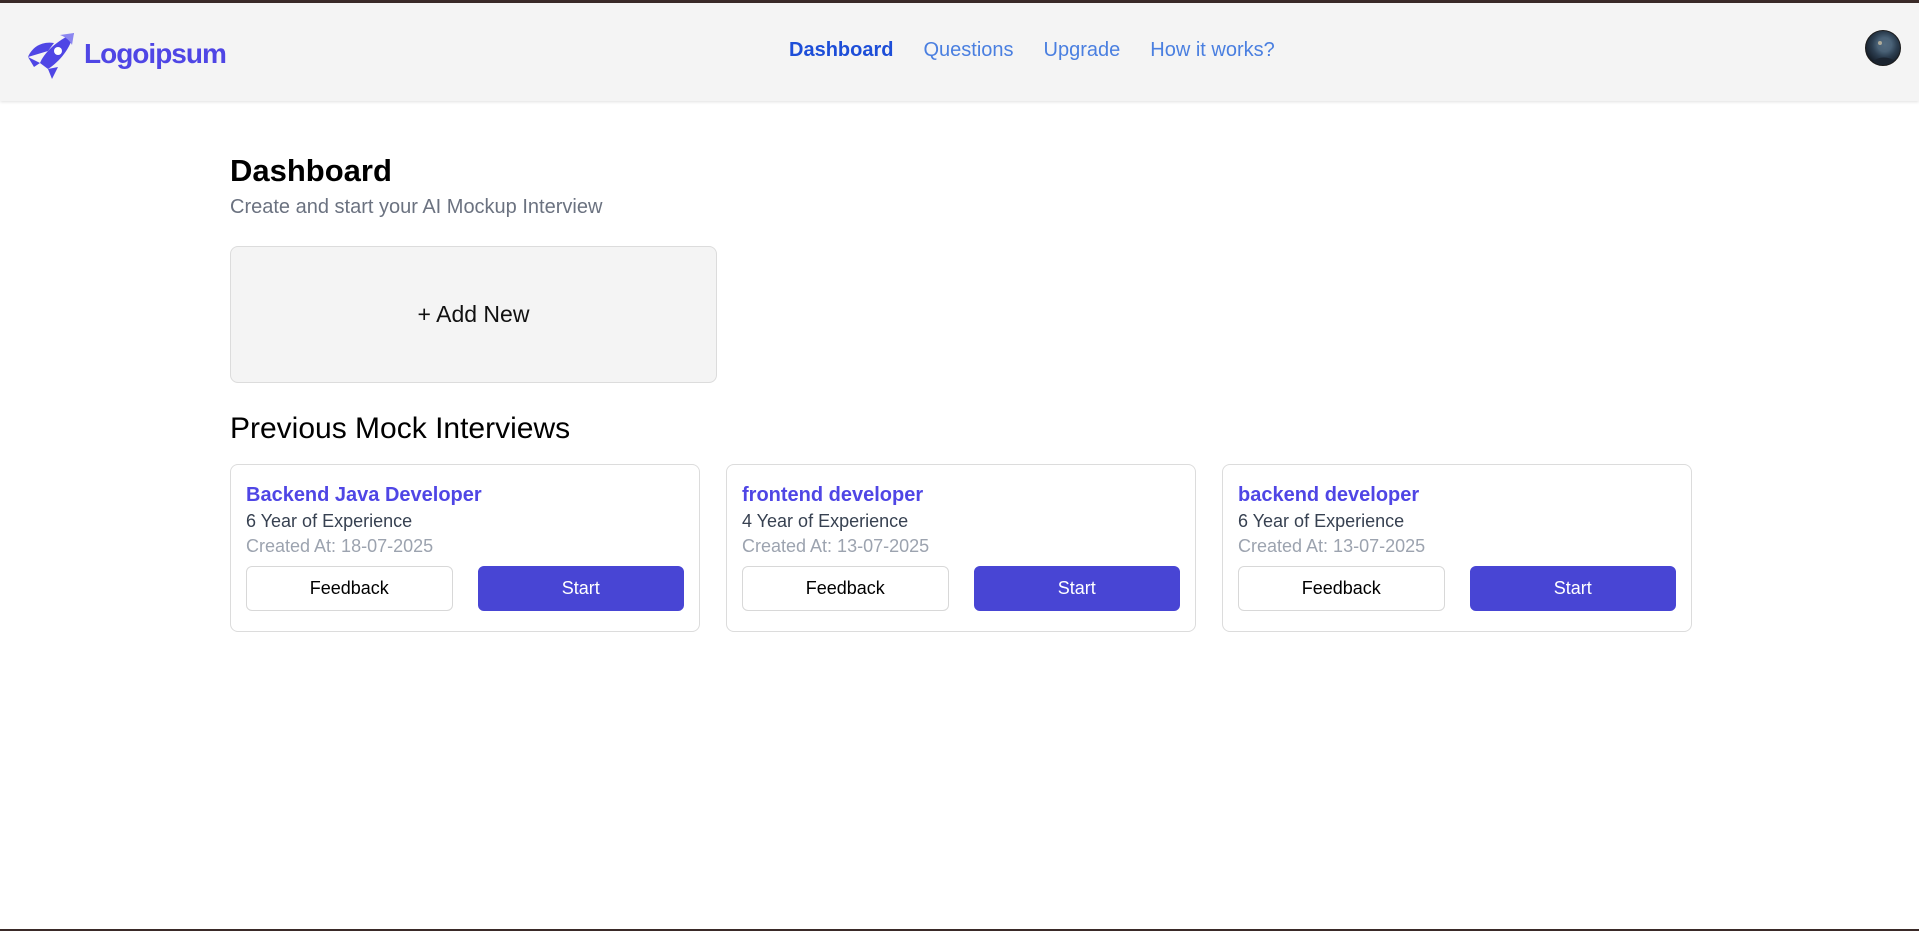  What do you see at coordinates (1212, 50) in the screenshot?
I see `nav-how-it-works: How it works?` at bounding box center [1212, 50].